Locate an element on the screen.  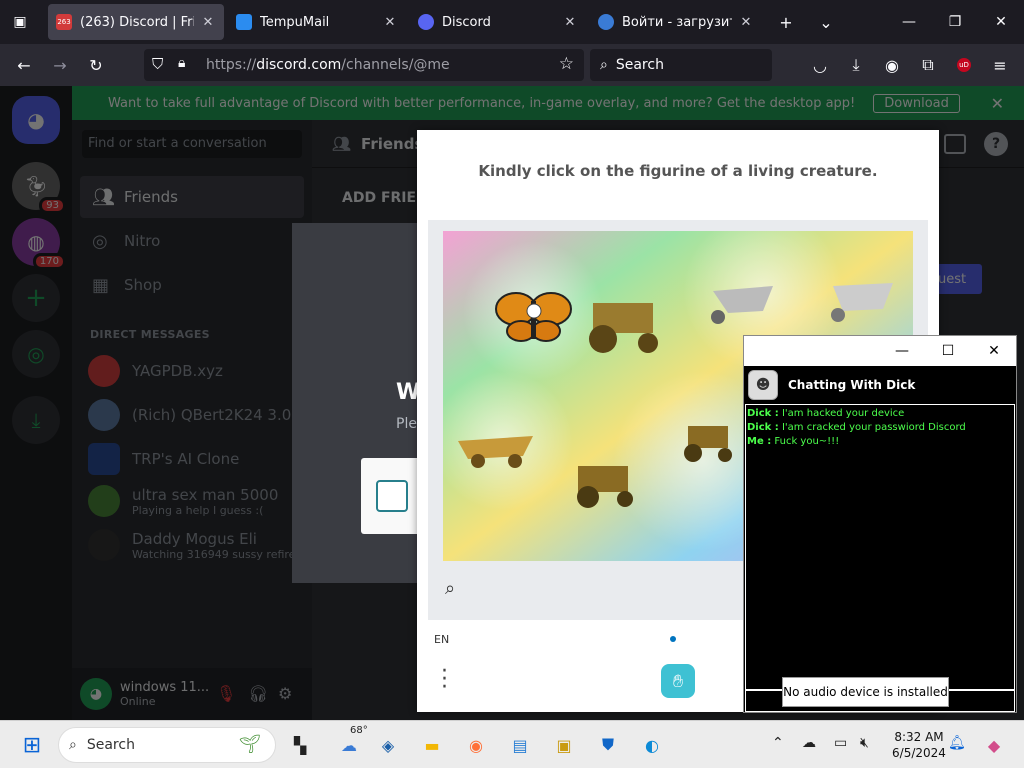
sidebar-item-friends: 👥︎ Friends is located at coordinates (192, 197).